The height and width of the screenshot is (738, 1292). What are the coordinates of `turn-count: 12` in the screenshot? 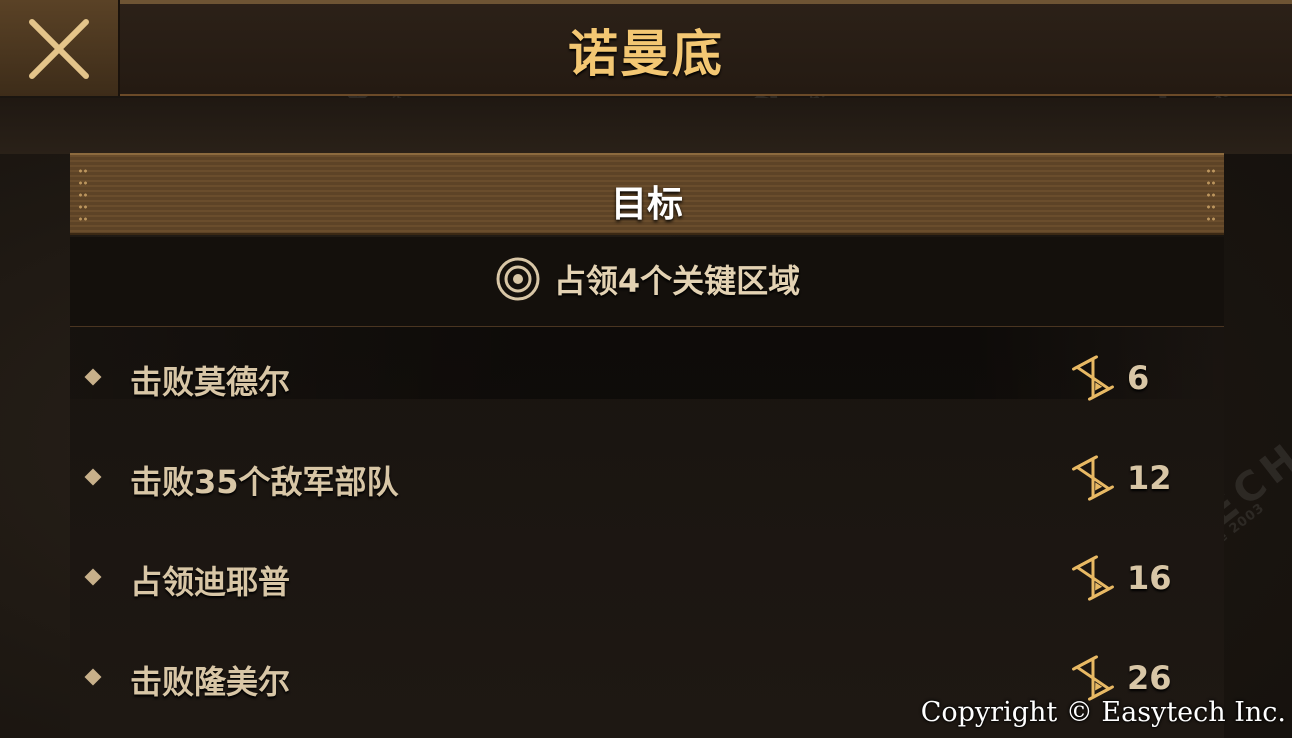 It's located at (1149, 478).